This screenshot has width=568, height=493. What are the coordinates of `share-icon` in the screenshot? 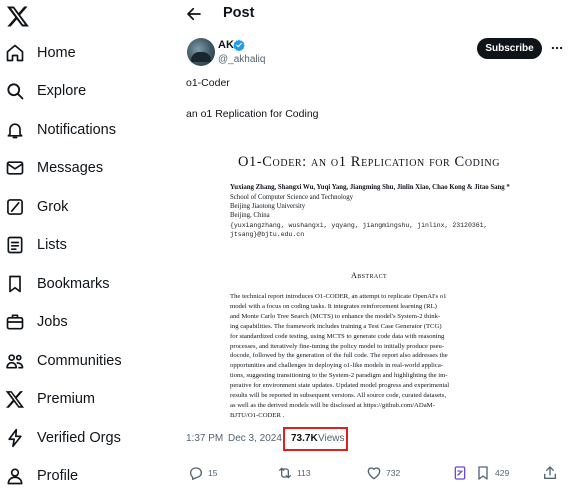 It's located at (550, 472).